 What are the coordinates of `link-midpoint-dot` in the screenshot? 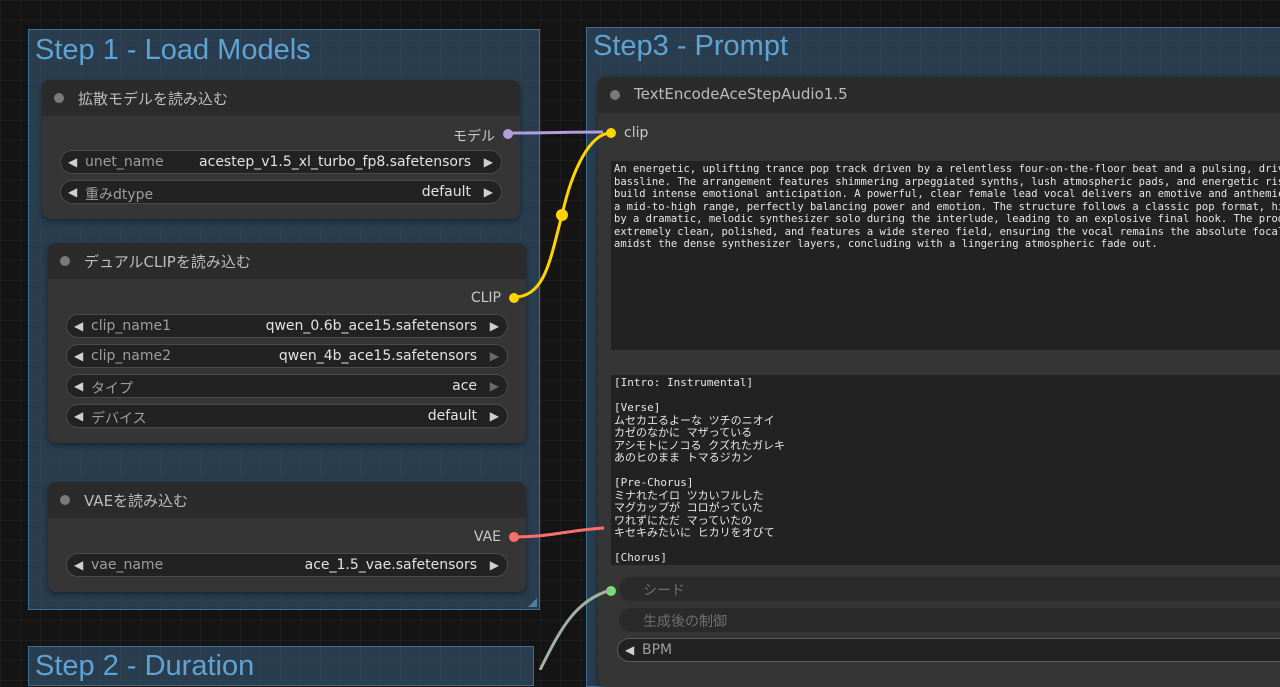 It's located at (562, 215).